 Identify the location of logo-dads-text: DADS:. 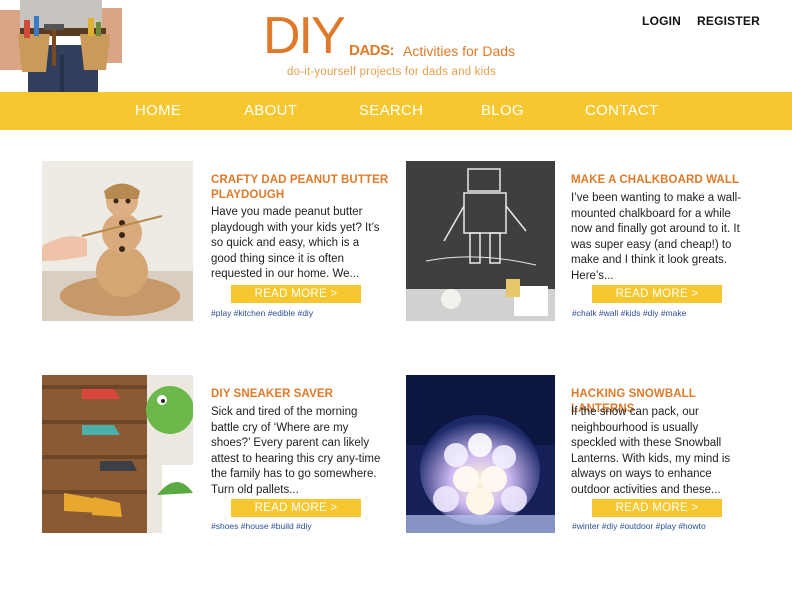
(372, 50).